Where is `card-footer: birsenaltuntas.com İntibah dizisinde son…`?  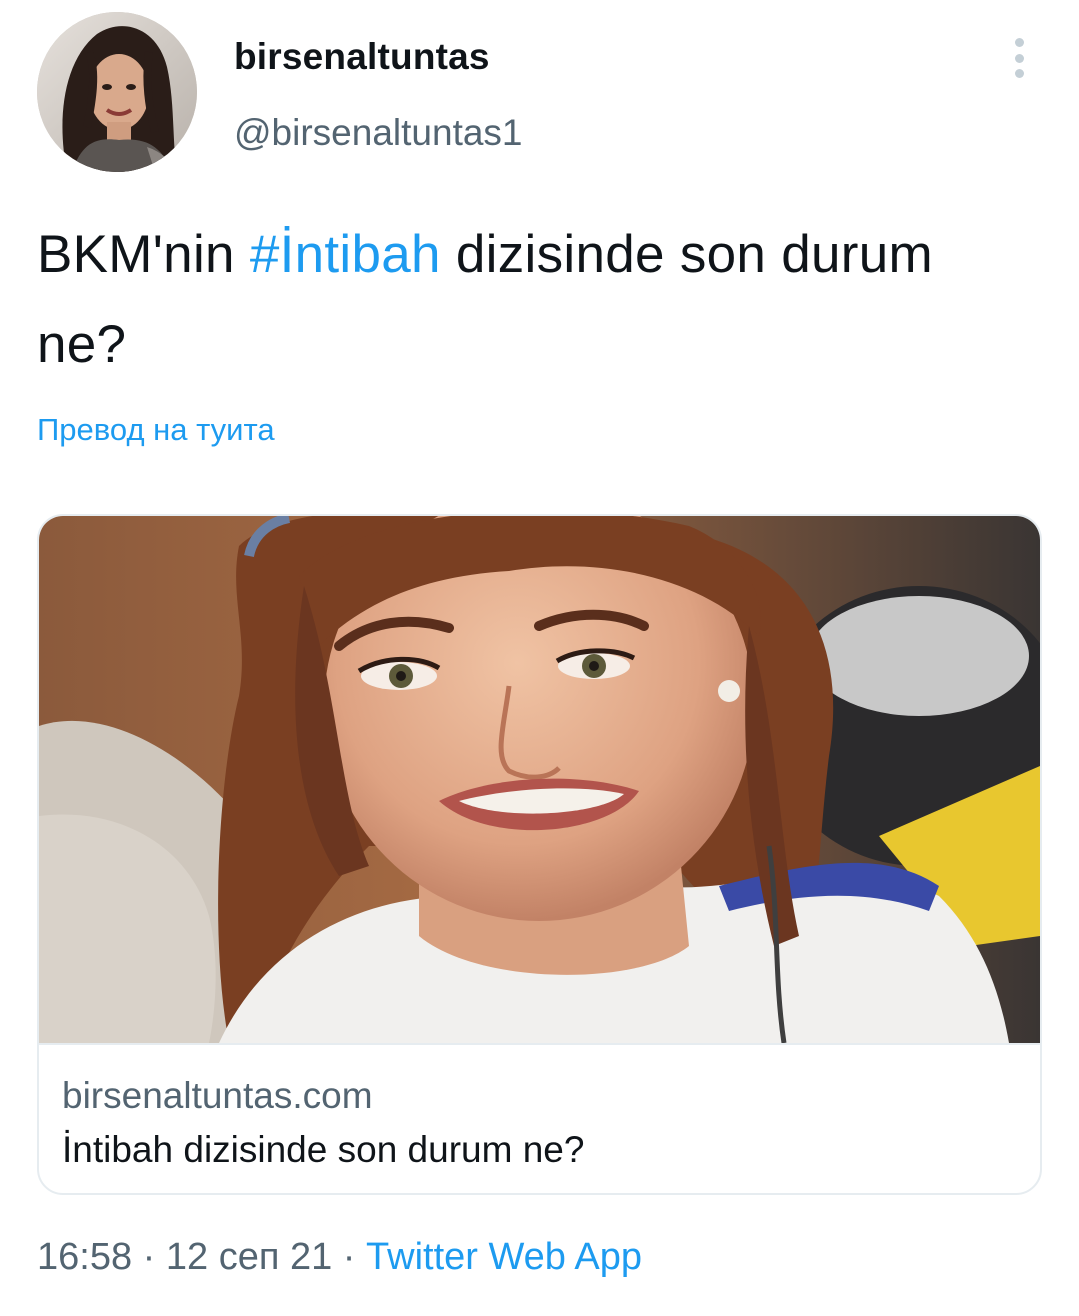
card-footer: birsenaltuntas.com İntibah dizisinde son… is located at coordinates (539, 1118).